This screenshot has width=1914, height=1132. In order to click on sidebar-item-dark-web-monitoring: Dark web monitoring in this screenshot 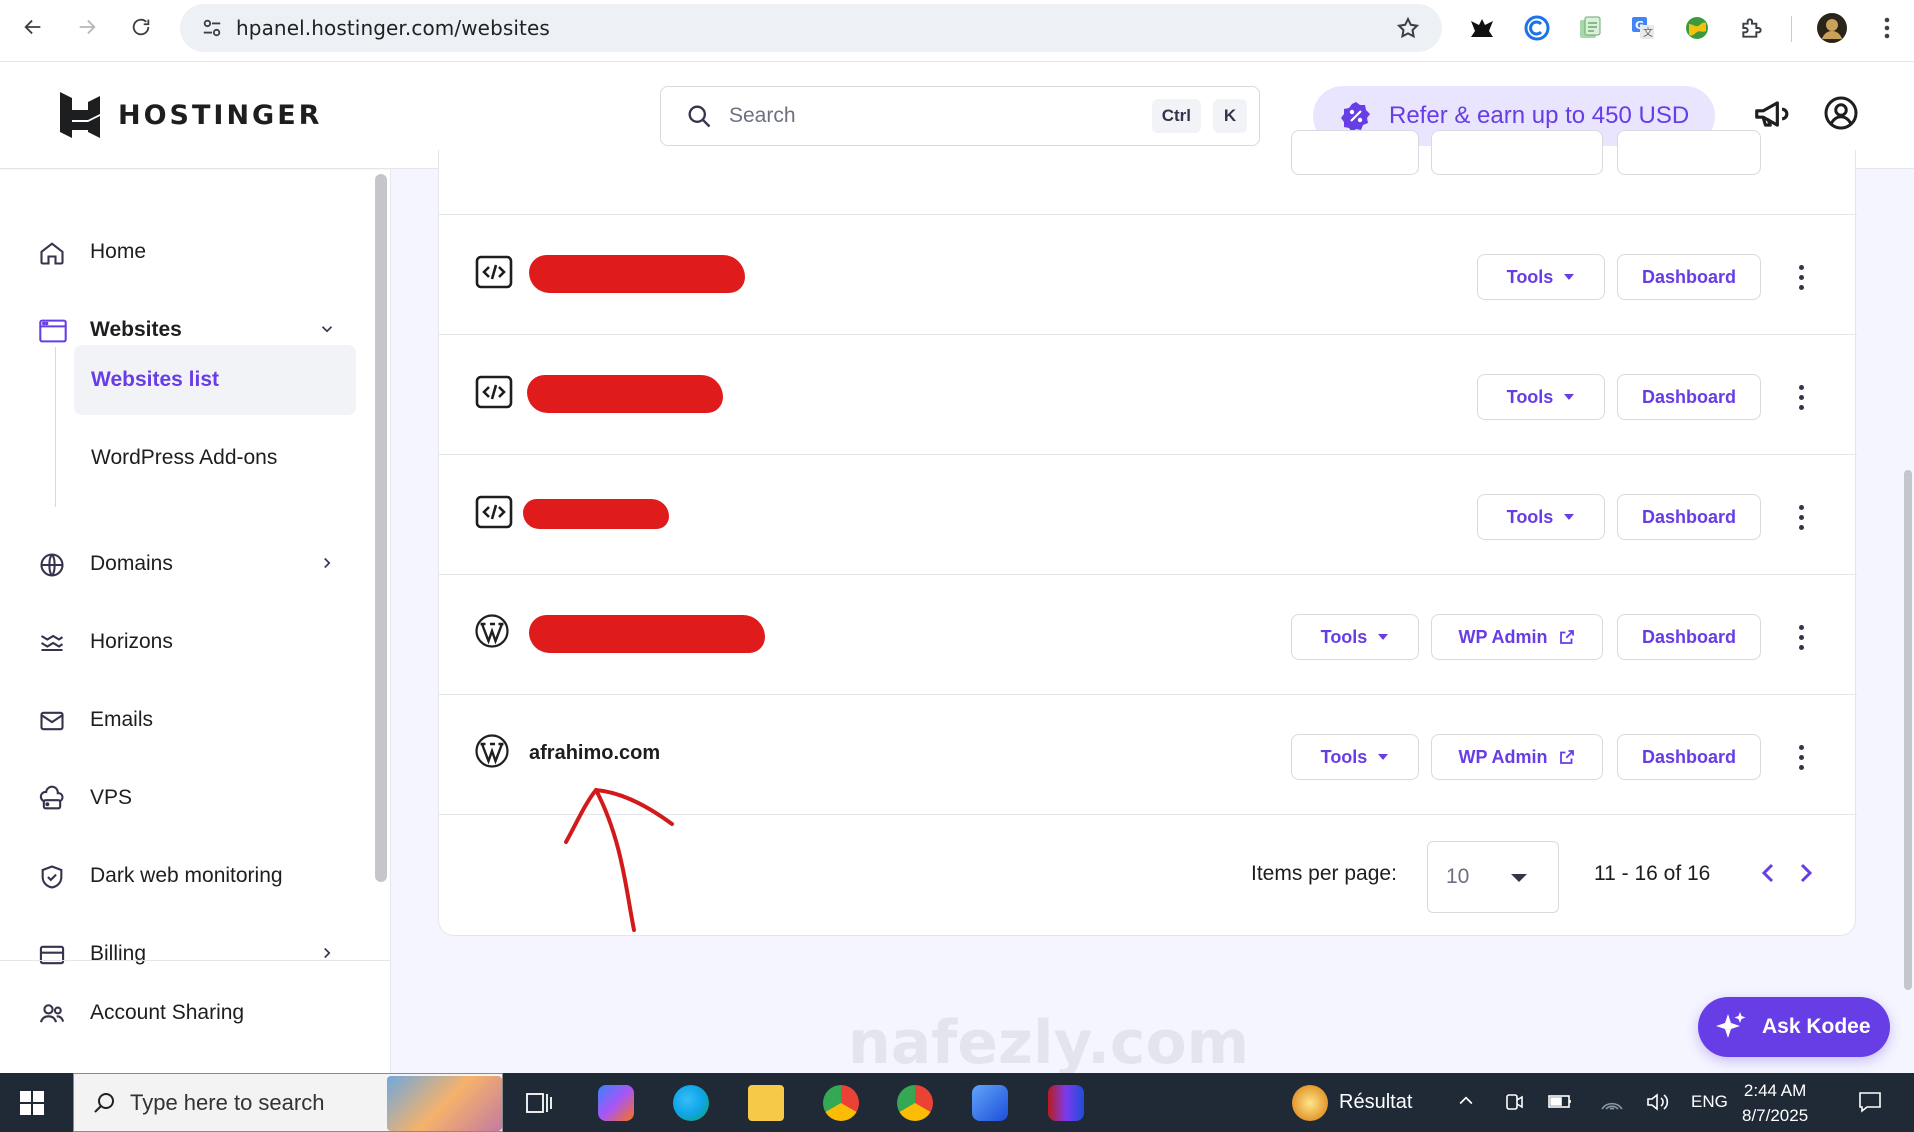, I will do `click(185, 876)`.